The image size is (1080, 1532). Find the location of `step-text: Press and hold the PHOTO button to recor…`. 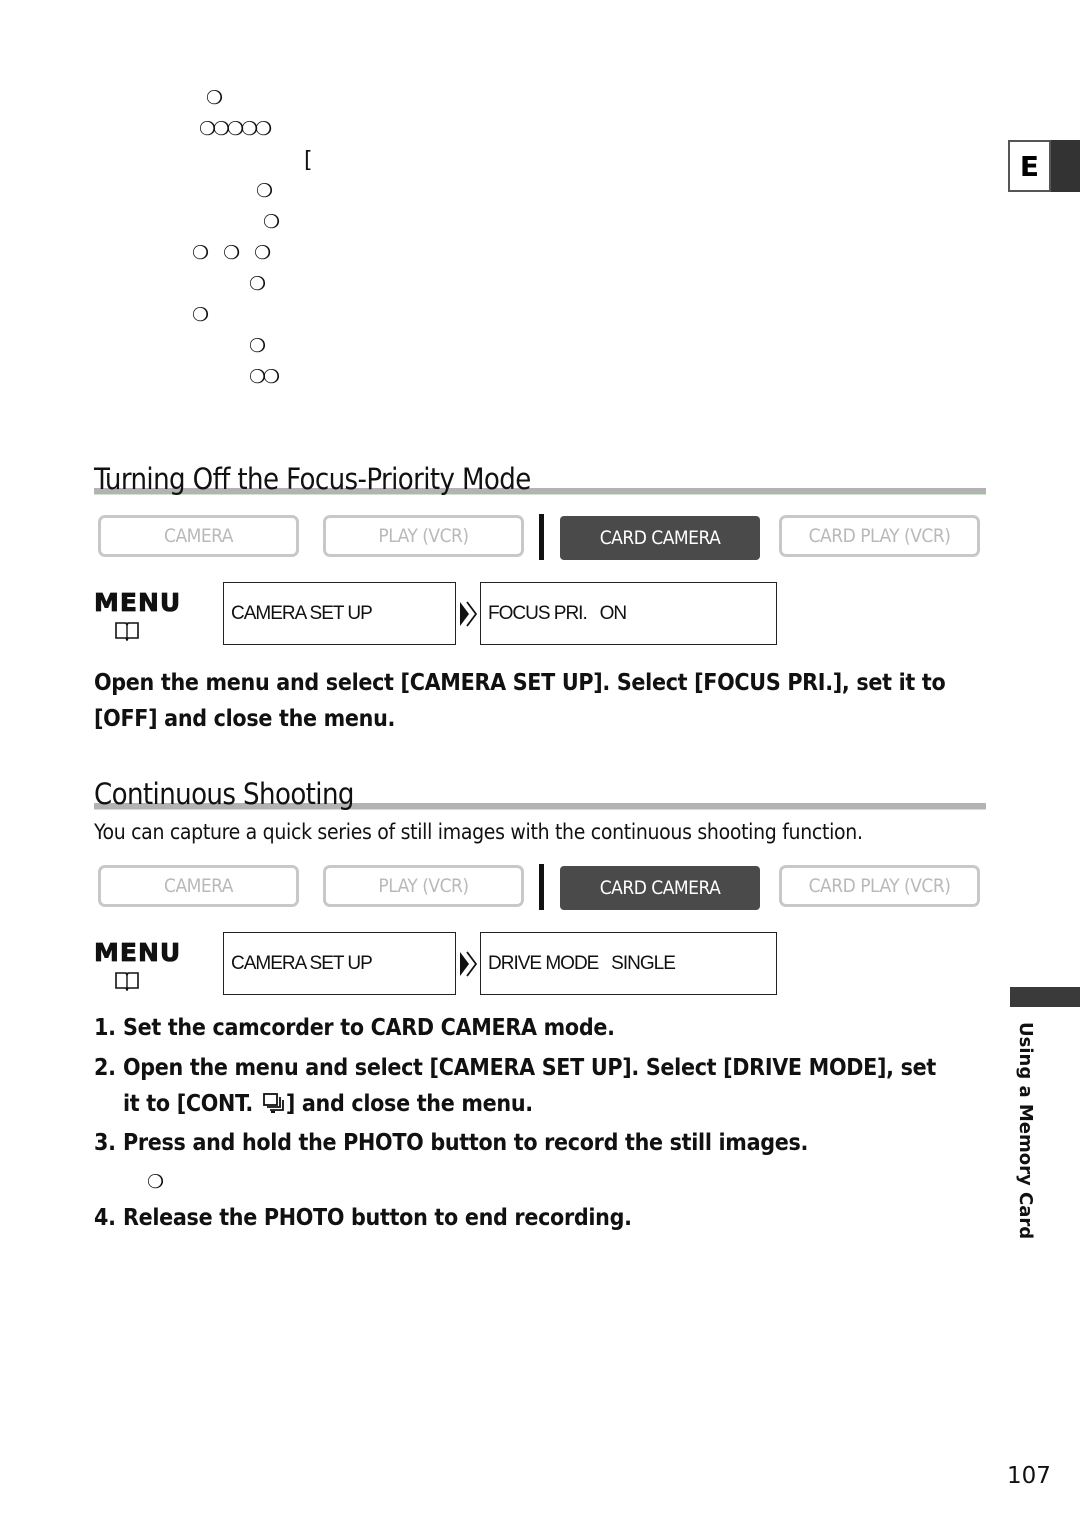

step-text: Press and hold the PHOTO button to recor… is located at coordinates (466, 1143).